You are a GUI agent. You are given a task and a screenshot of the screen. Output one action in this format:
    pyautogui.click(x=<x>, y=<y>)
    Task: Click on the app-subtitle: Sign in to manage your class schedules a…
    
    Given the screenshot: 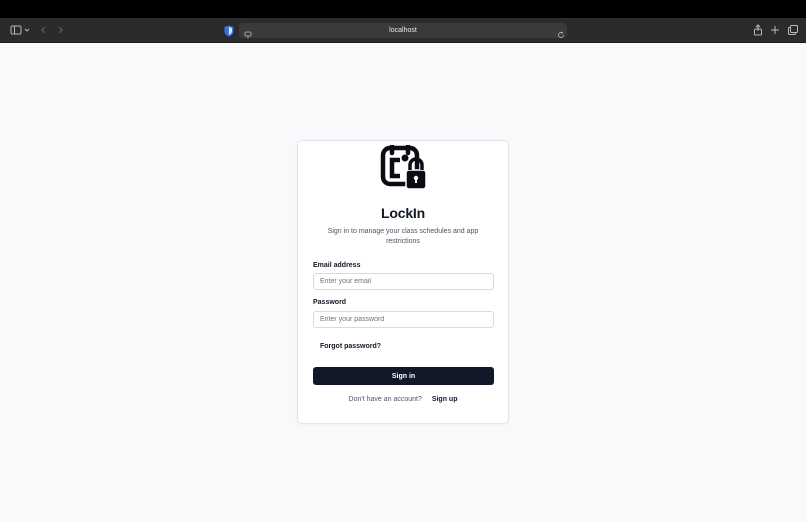 What is the action you would take?
    pyautogui.click(x=403, y=236)
    